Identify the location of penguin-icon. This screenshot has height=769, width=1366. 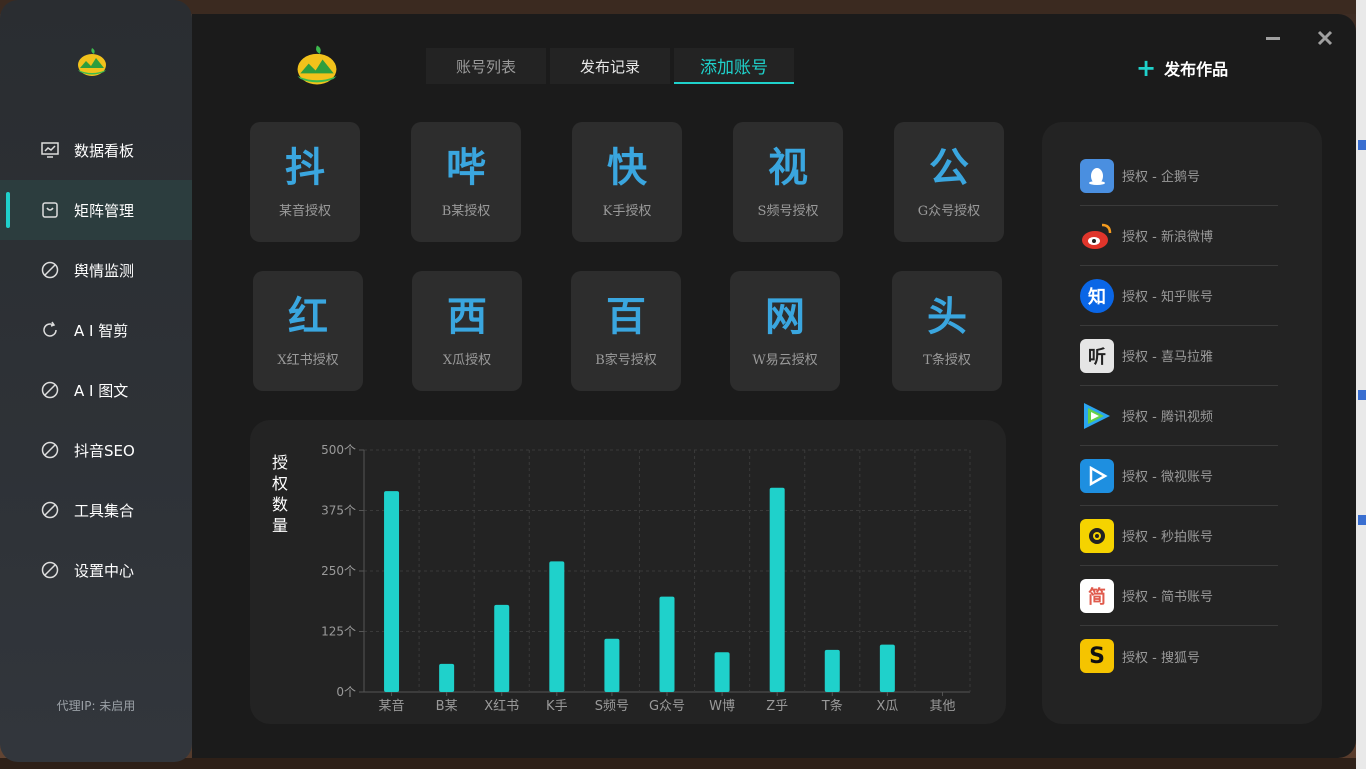
(1097, 175).